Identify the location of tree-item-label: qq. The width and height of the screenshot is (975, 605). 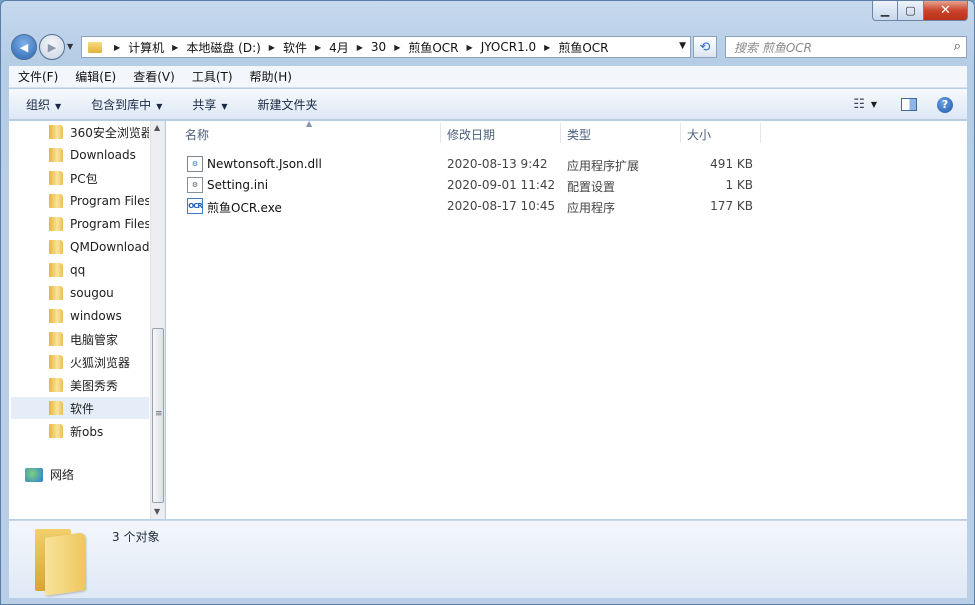
(78, 270).